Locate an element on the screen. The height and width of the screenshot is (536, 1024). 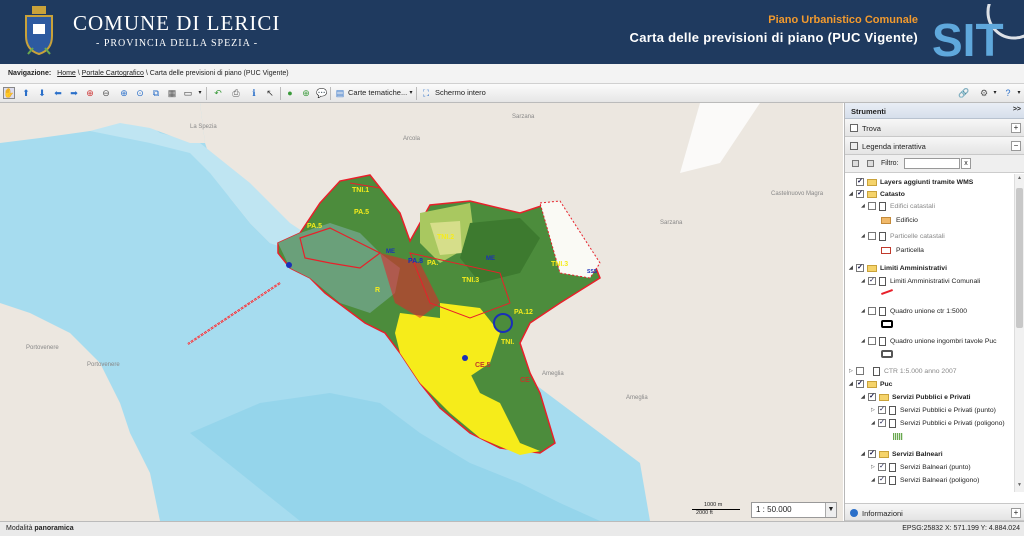
down-arrow-icon: ⬇ is located at coordinates (42, 93).